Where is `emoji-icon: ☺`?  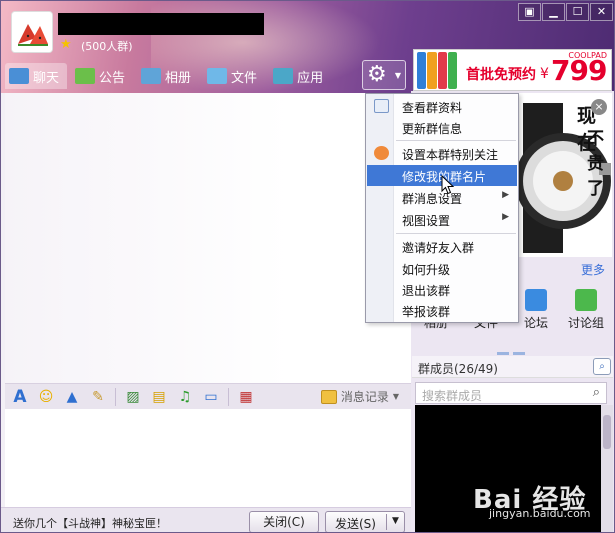 emoji-icon: ☺ is located at coordinates (46, 397).